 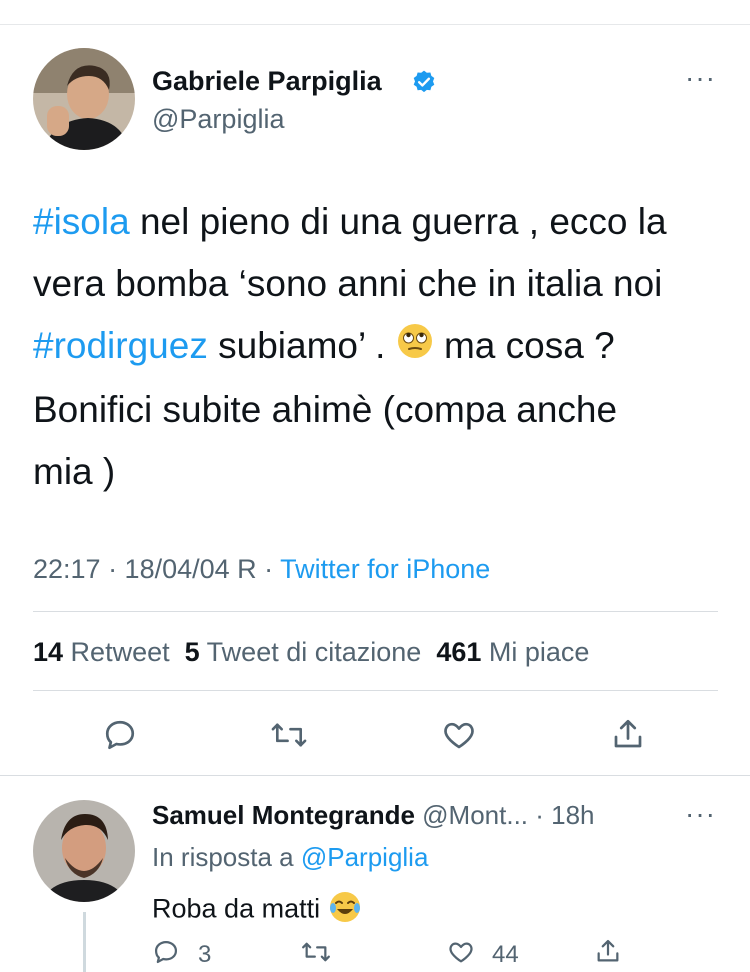 I want to click on tweet-meta: 22:17 · 18/04/04 R · Twitter for iPhone, so click(x=261, y=569).